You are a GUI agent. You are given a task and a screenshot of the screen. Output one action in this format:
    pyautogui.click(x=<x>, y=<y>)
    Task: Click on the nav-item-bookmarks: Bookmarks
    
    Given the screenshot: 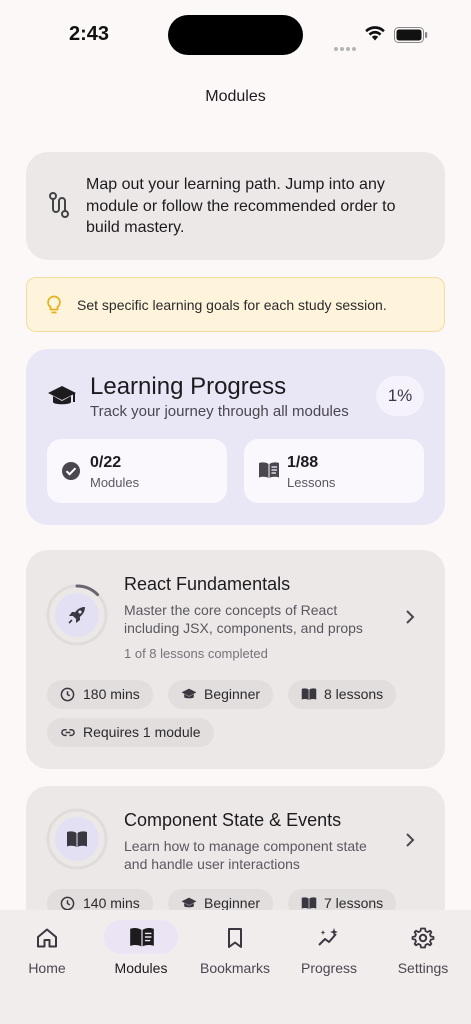 What is the action you would take?
    pyautogui.click(x=235, y=950)
    